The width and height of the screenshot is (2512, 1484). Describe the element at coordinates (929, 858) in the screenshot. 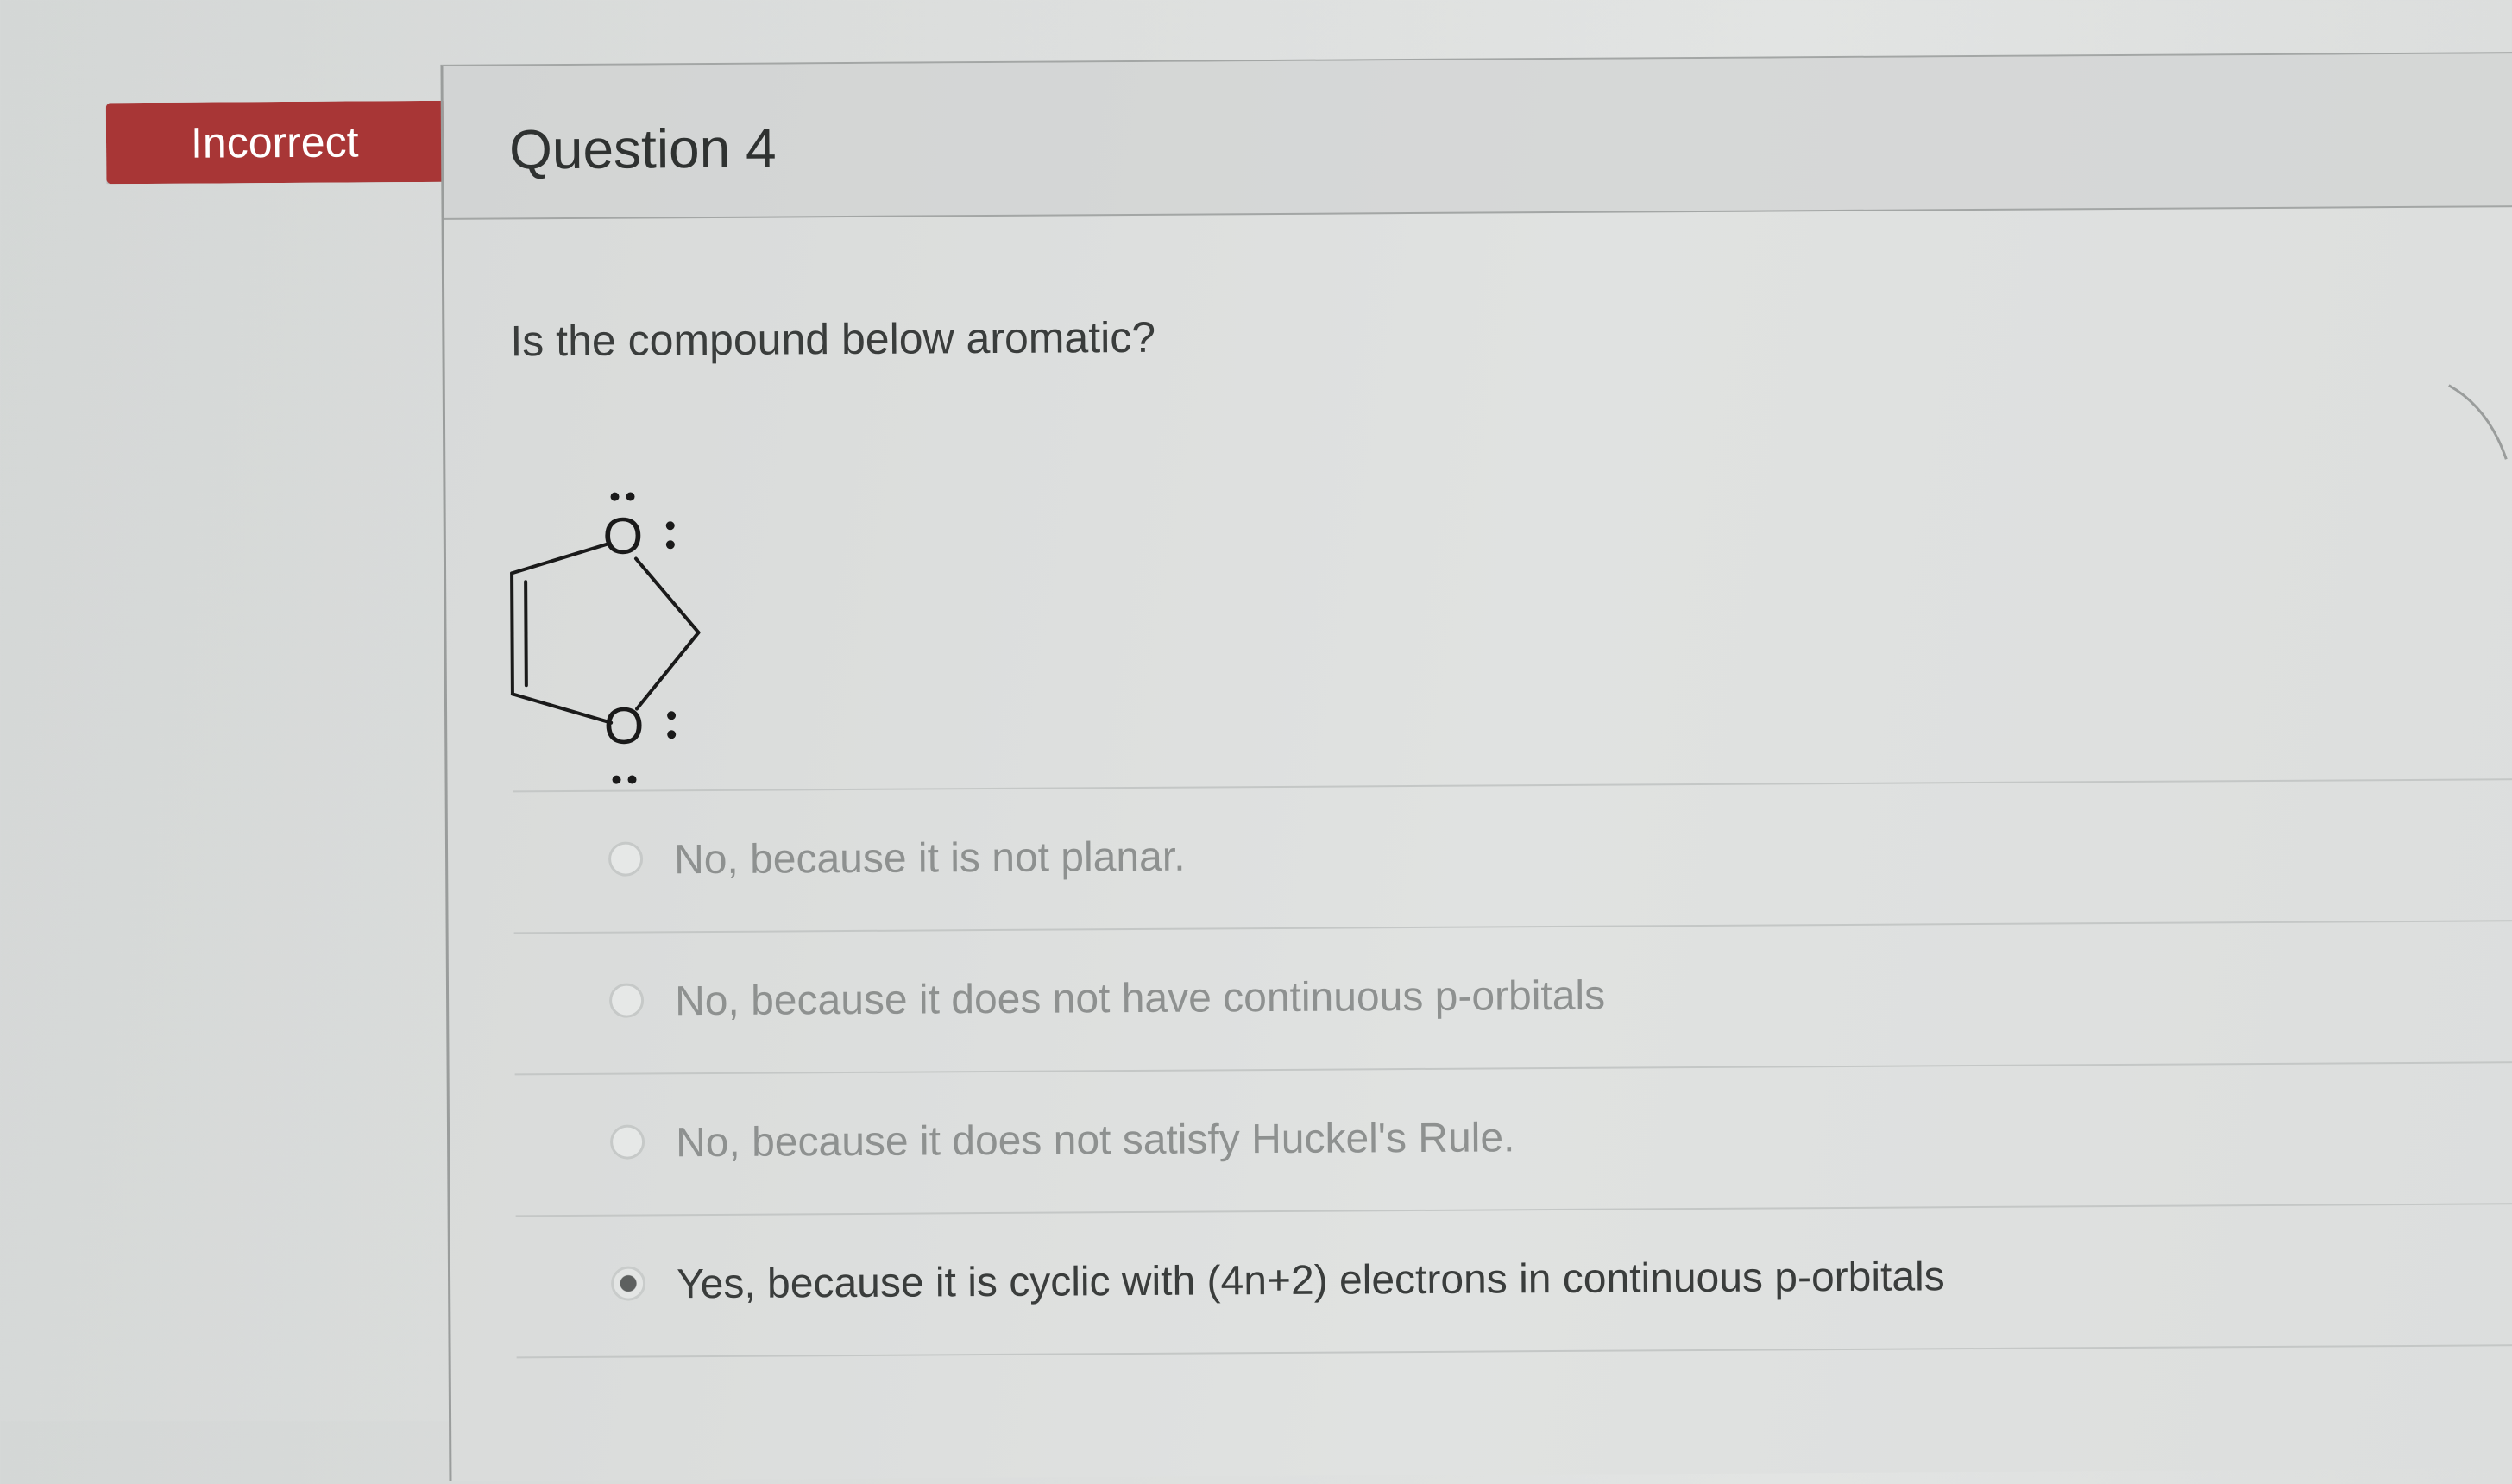

I see `answer-label: No, because it is not planar.` at that location.